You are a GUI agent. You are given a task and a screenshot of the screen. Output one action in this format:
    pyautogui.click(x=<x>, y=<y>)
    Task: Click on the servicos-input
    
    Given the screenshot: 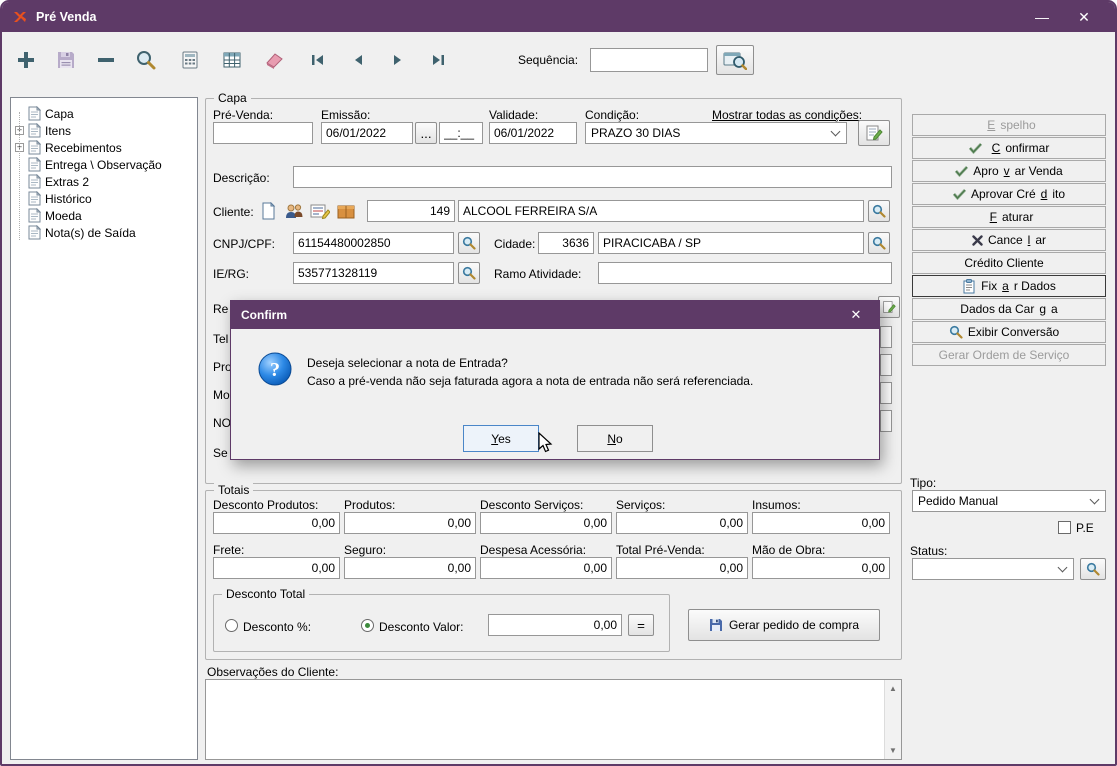 What is the action you would take?
    pyautogui.click(x=682, y=523)
    